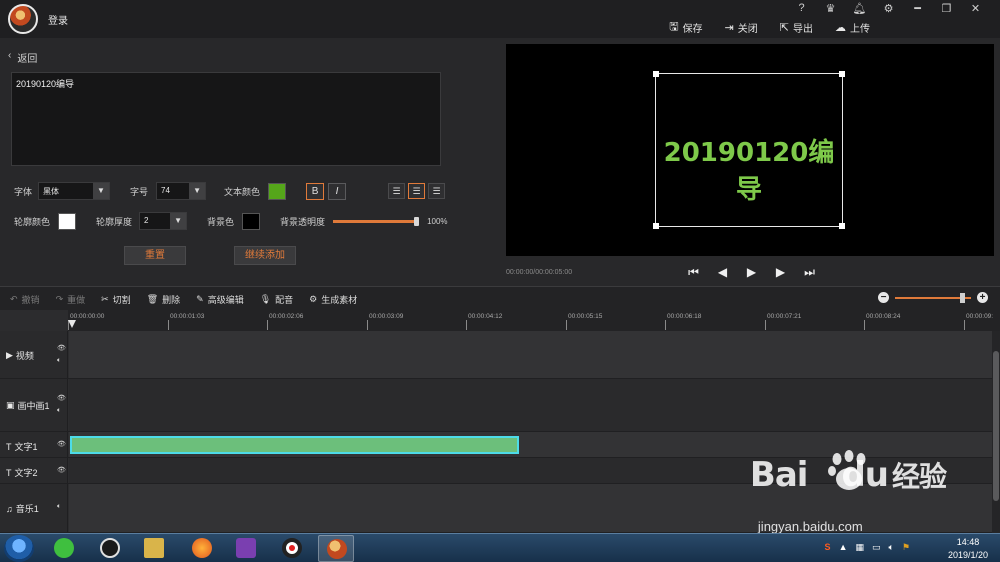 This screenshot has height=562, width=1000. I want to click on italic-button: I, so click(337, 191).